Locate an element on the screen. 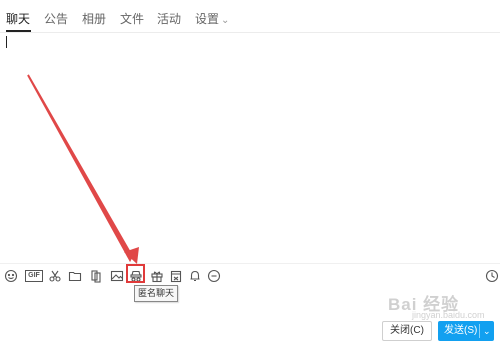  more-icon is located at coordinates (214, 276).